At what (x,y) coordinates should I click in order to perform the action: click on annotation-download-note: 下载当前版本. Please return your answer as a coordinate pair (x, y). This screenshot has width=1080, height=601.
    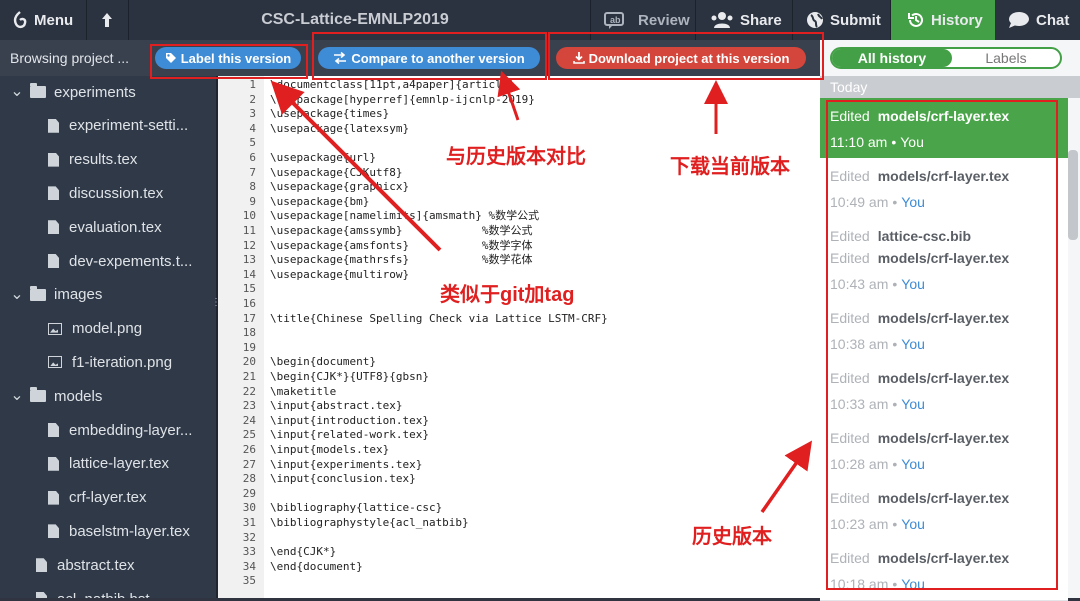
    Looking at the image, I should click on (730, 167).